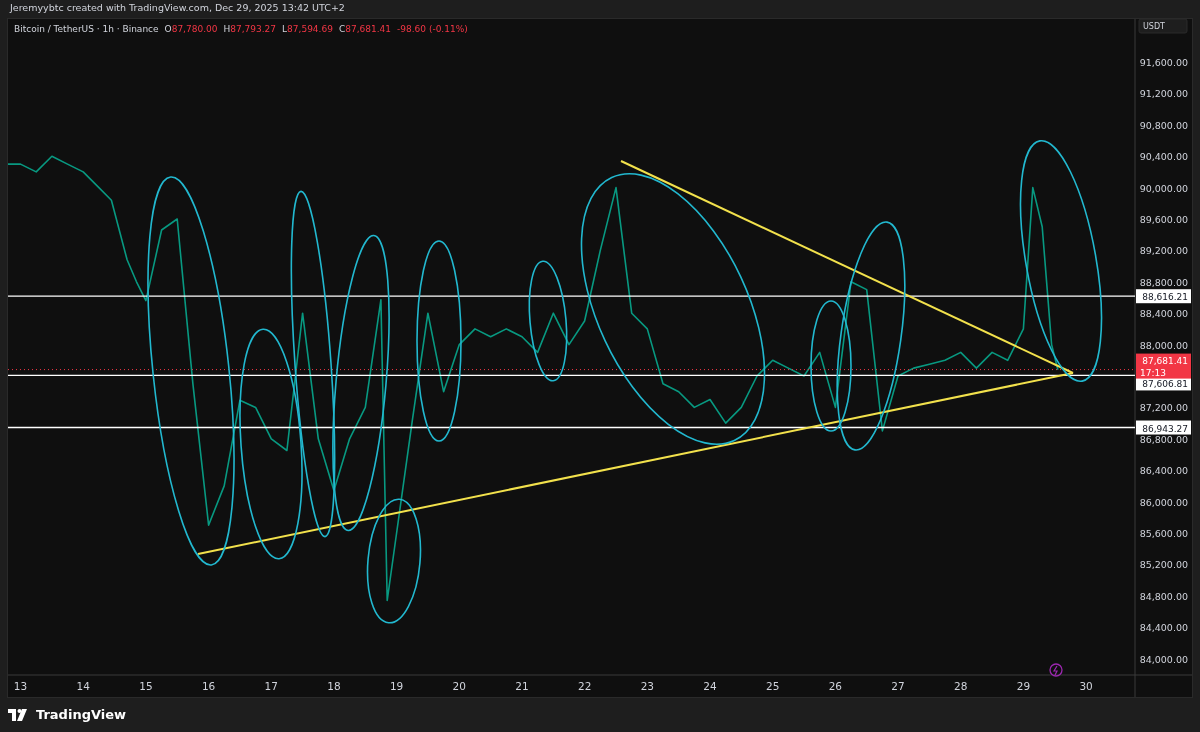 The height and width of the screenshot is (732, 1200). I want to click on date-axis-label: 20, so click(459, 686).